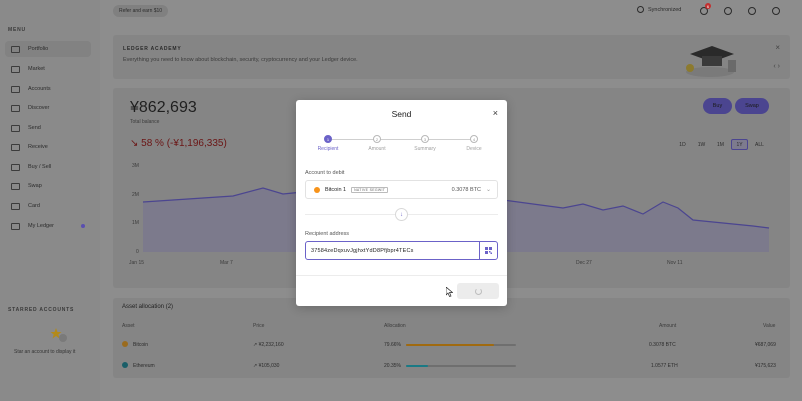 The width and height of the screenshot is (802, 401). I want to click on y-tick-label: 1M, so click(135, 223).